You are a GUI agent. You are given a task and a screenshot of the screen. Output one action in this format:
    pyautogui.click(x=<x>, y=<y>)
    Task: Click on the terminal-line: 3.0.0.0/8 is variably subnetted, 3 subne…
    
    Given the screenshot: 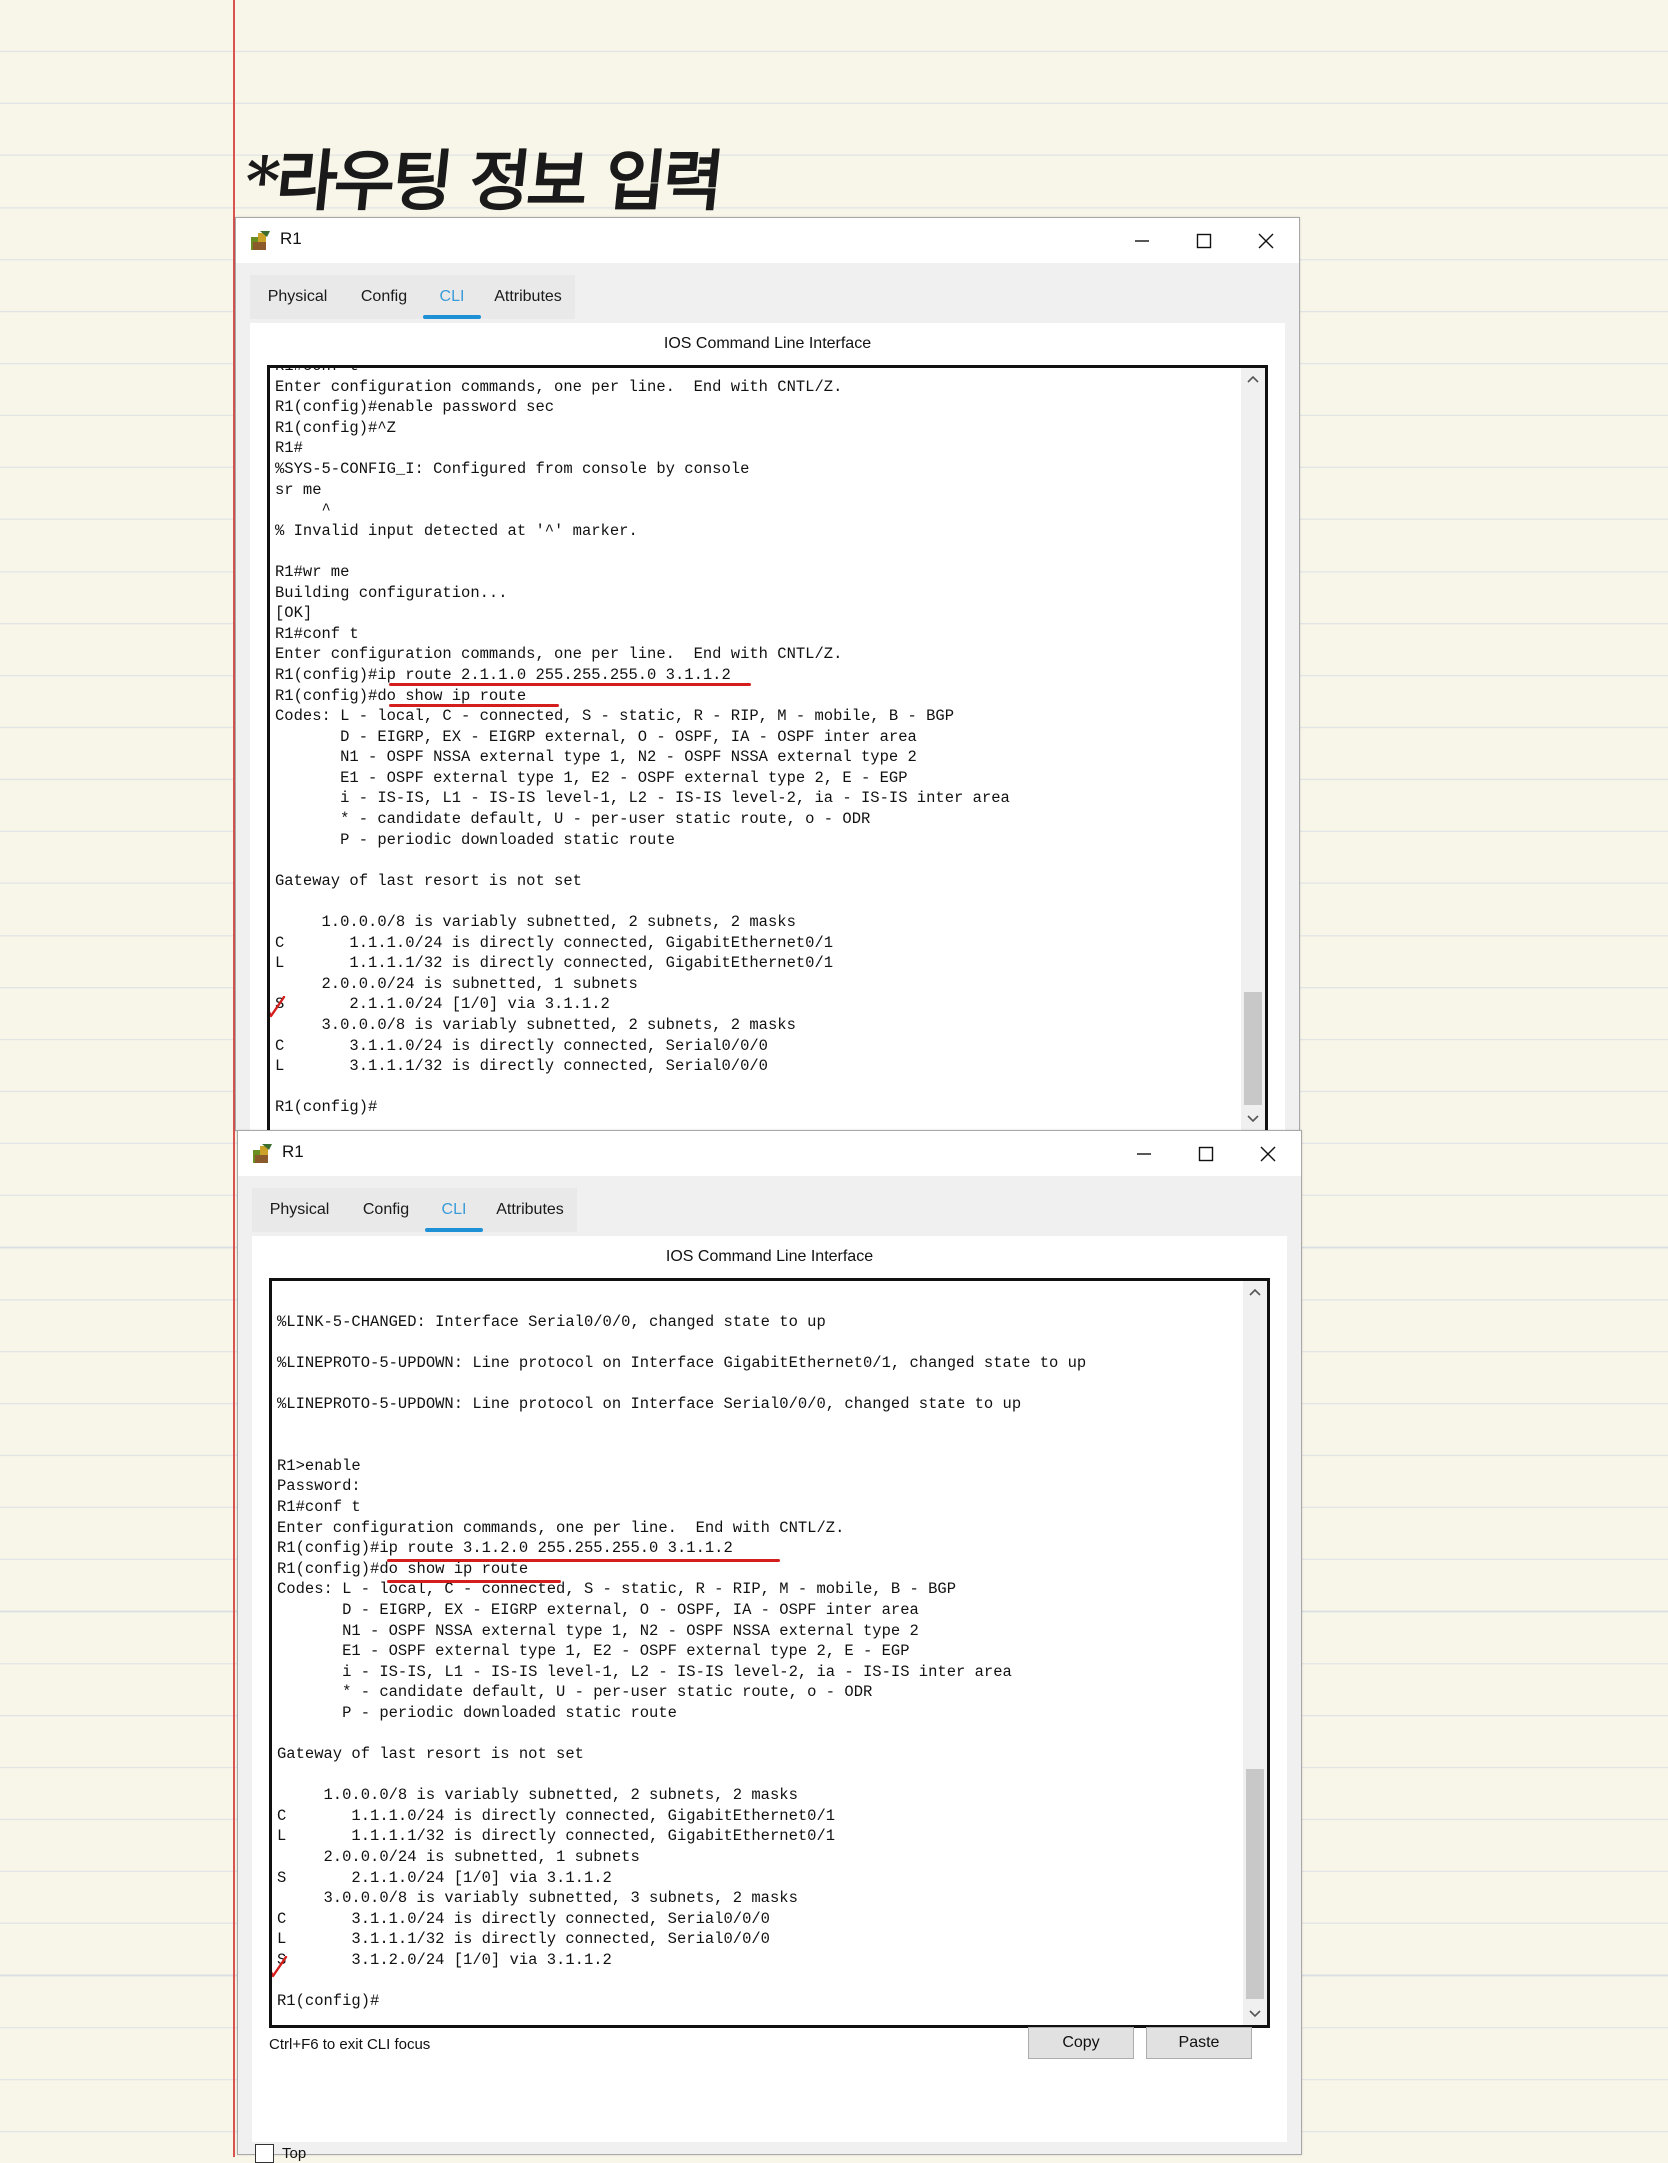 What is the action you would take?
    pyautogui.click(x=537, y=1898)
    